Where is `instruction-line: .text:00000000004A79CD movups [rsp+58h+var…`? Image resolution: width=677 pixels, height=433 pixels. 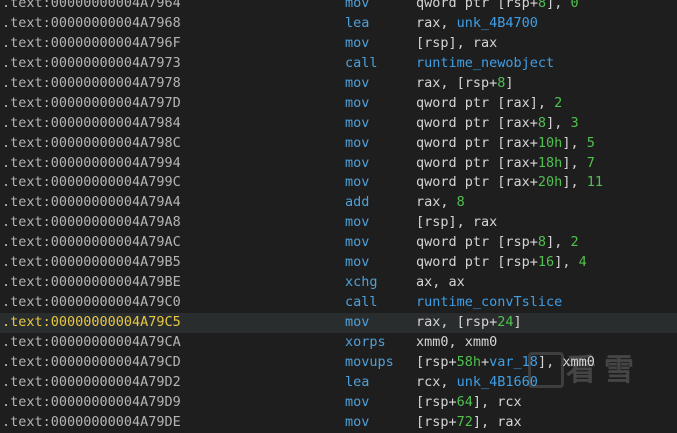 instruction-line: .text:00000000004A79CD movups [rsp+58h+var… is located at coordinates (338, 363).